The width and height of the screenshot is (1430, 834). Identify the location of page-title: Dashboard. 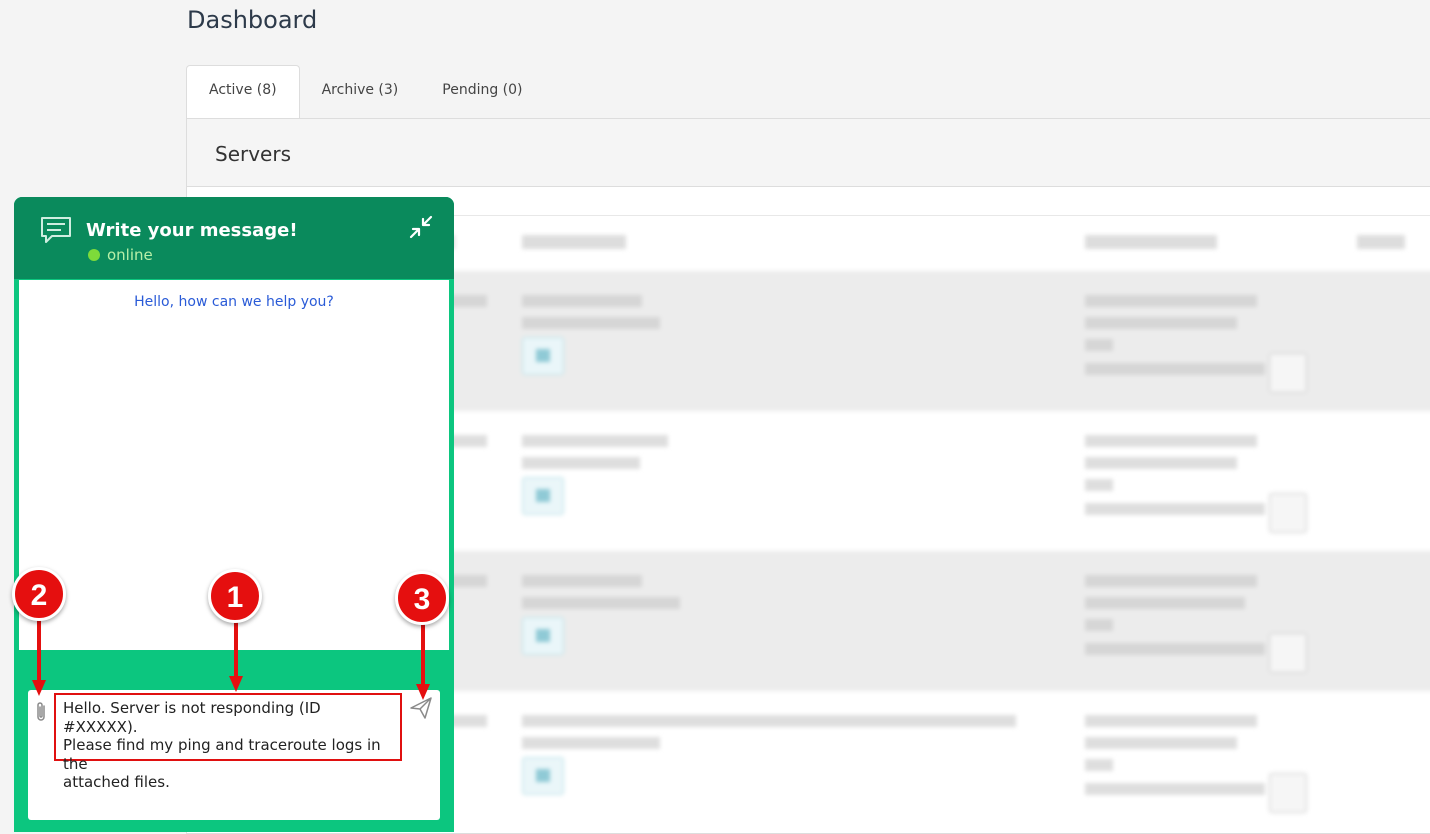
(252, 20).